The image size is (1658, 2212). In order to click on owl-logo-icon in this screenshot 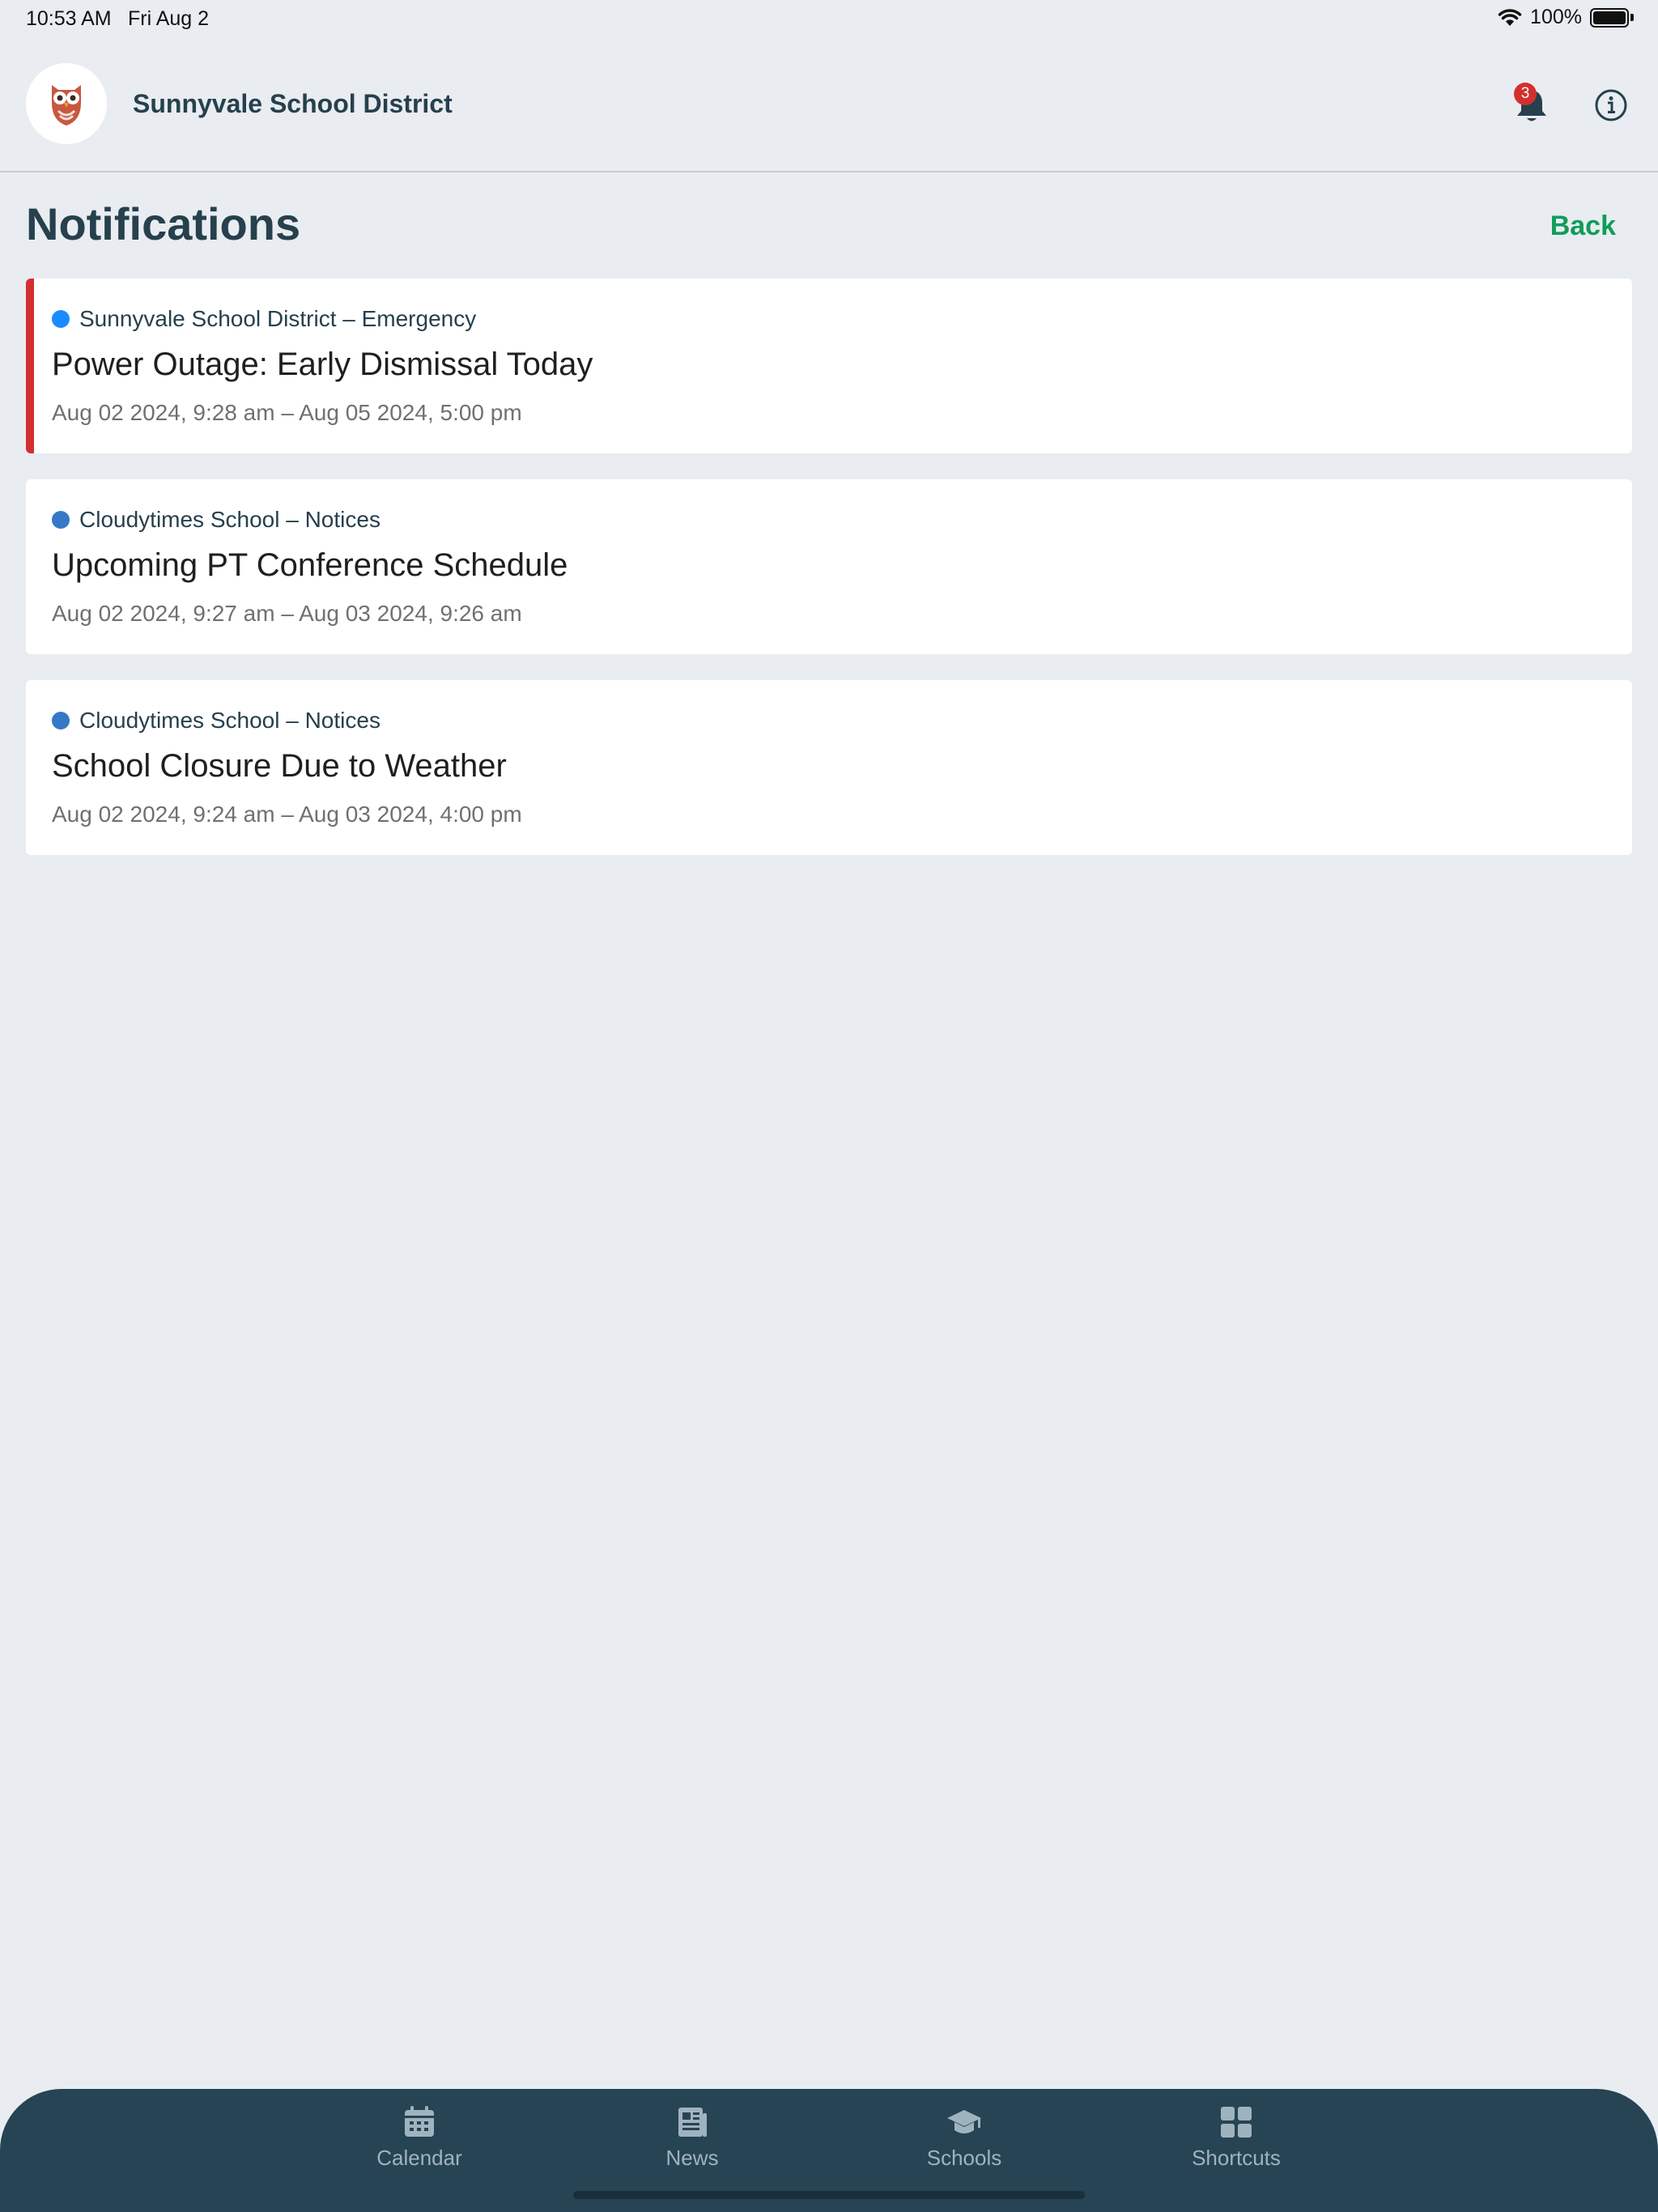, I will do `click(66, 105)`.